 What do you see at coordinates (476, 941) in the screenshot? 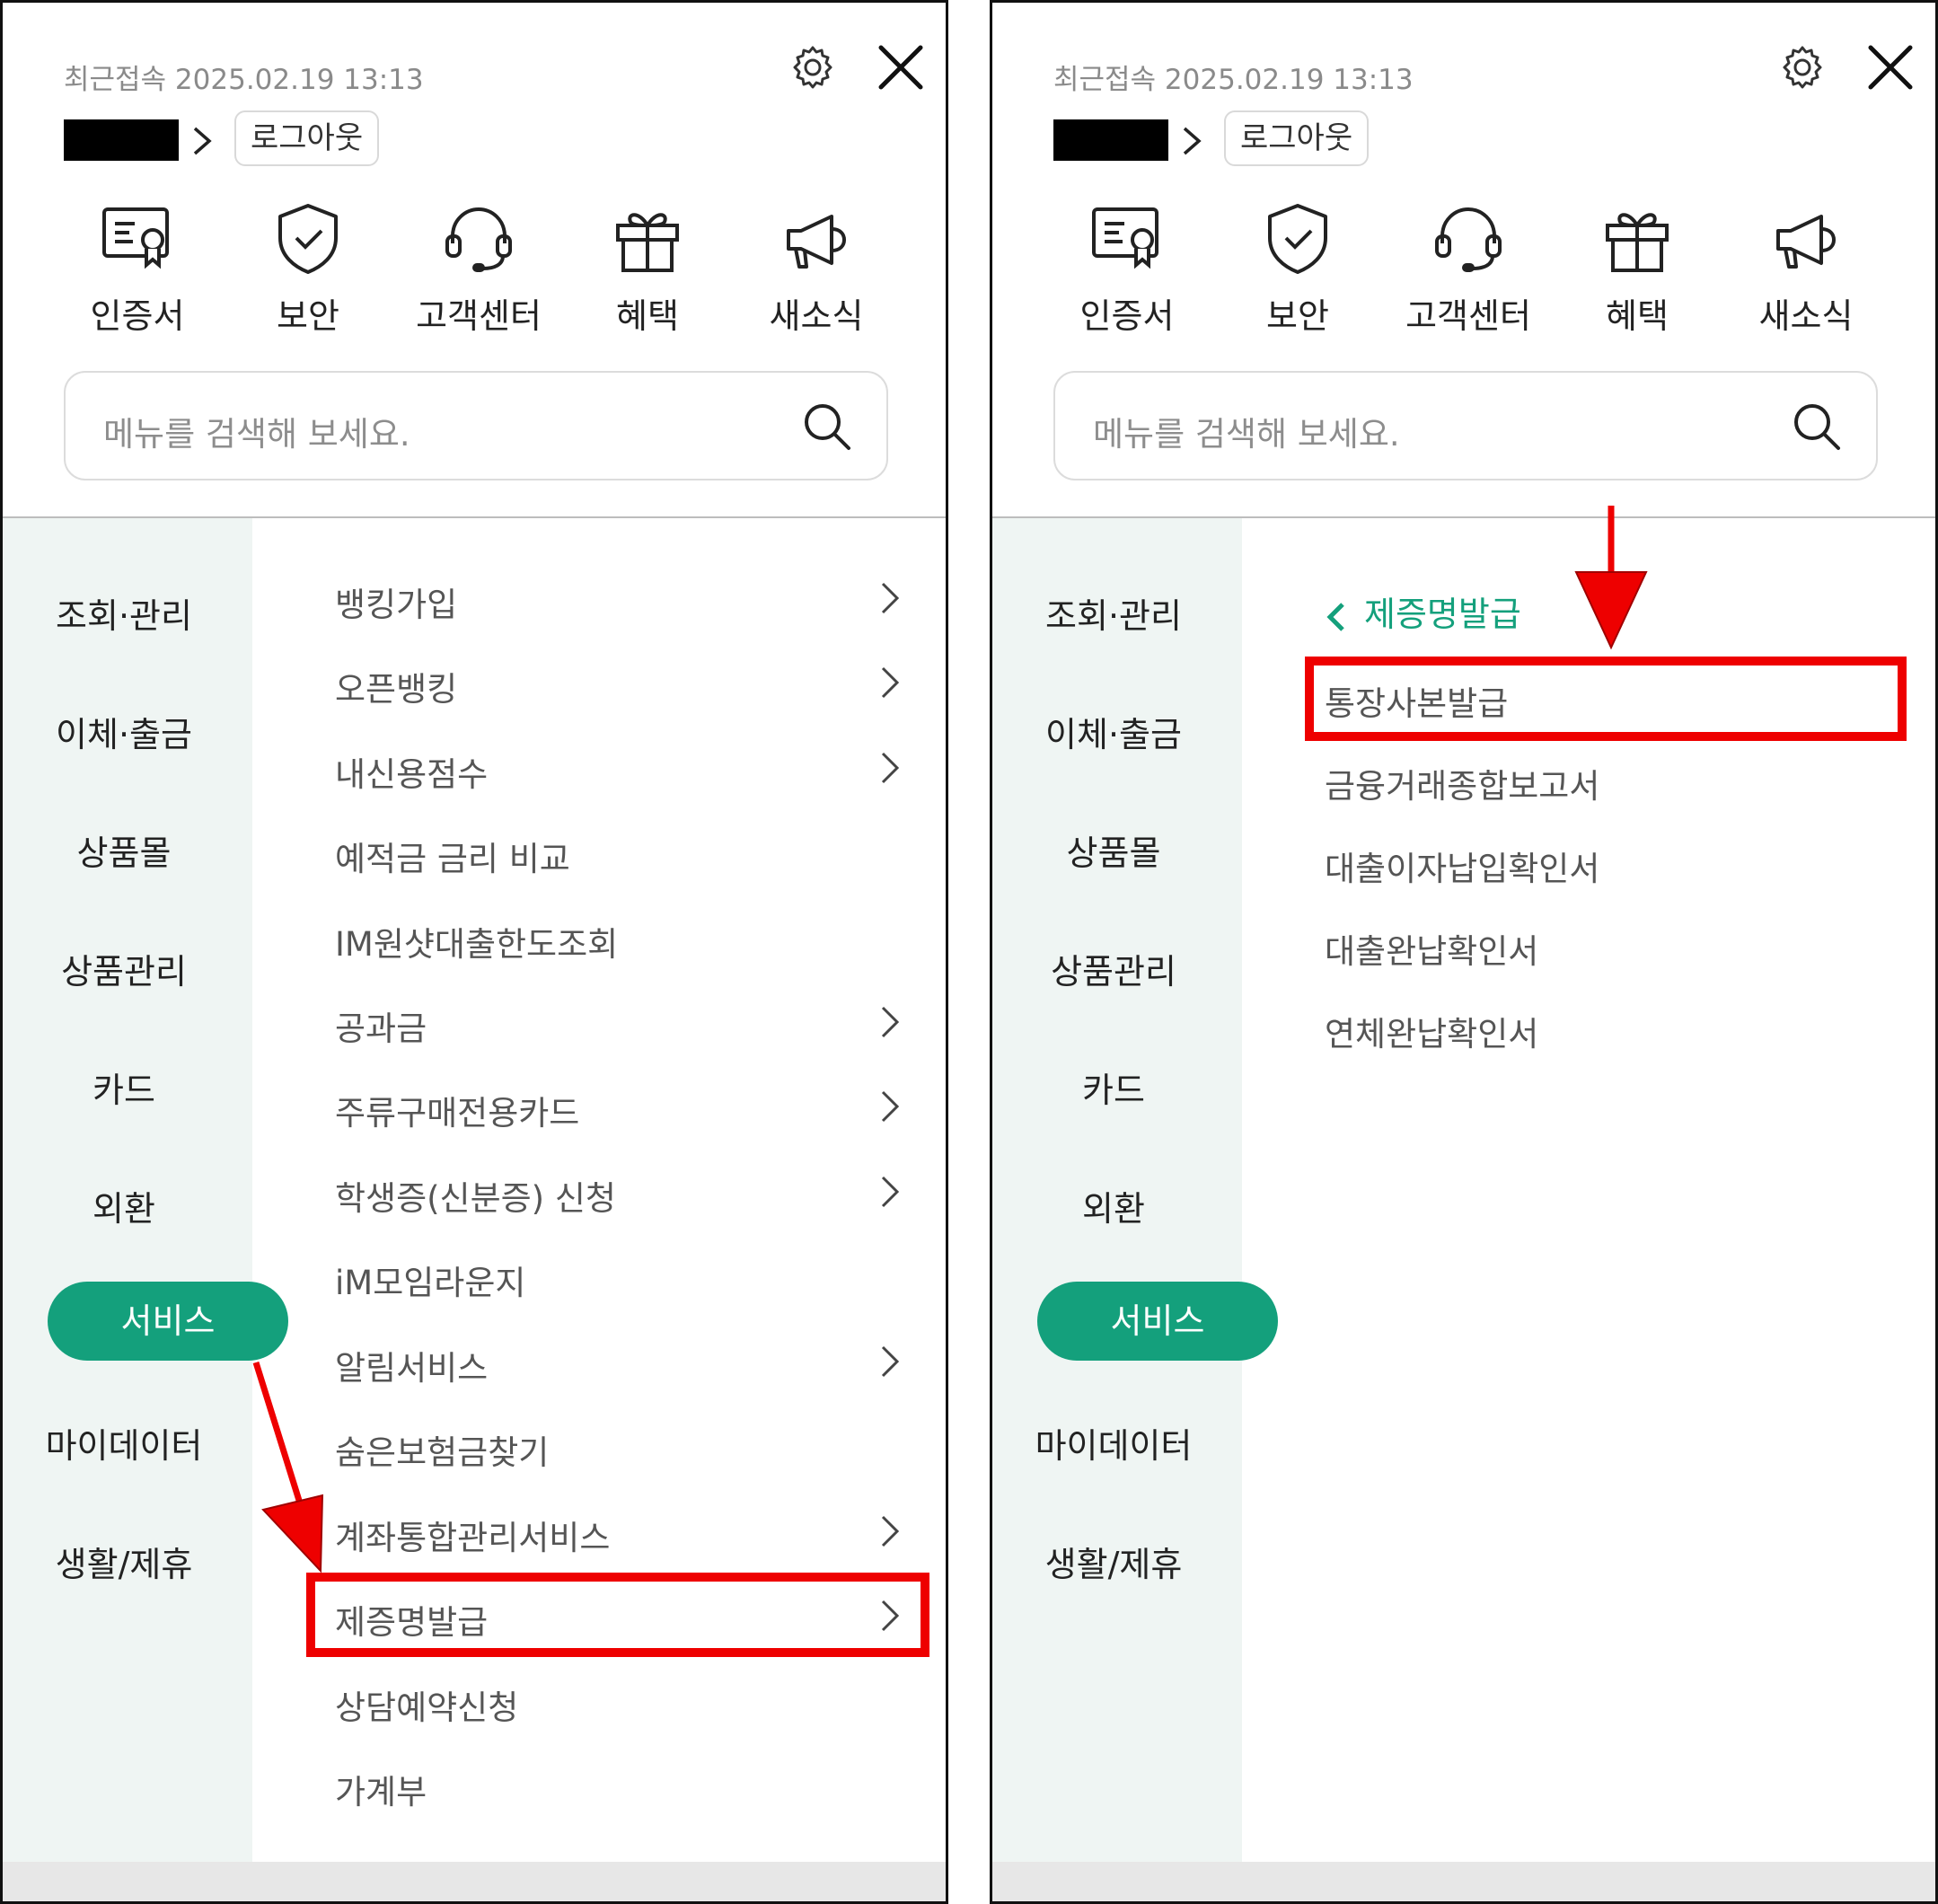
I see `submenu-item: IM원샷대출한도조회` at bounding box center [476, 941].